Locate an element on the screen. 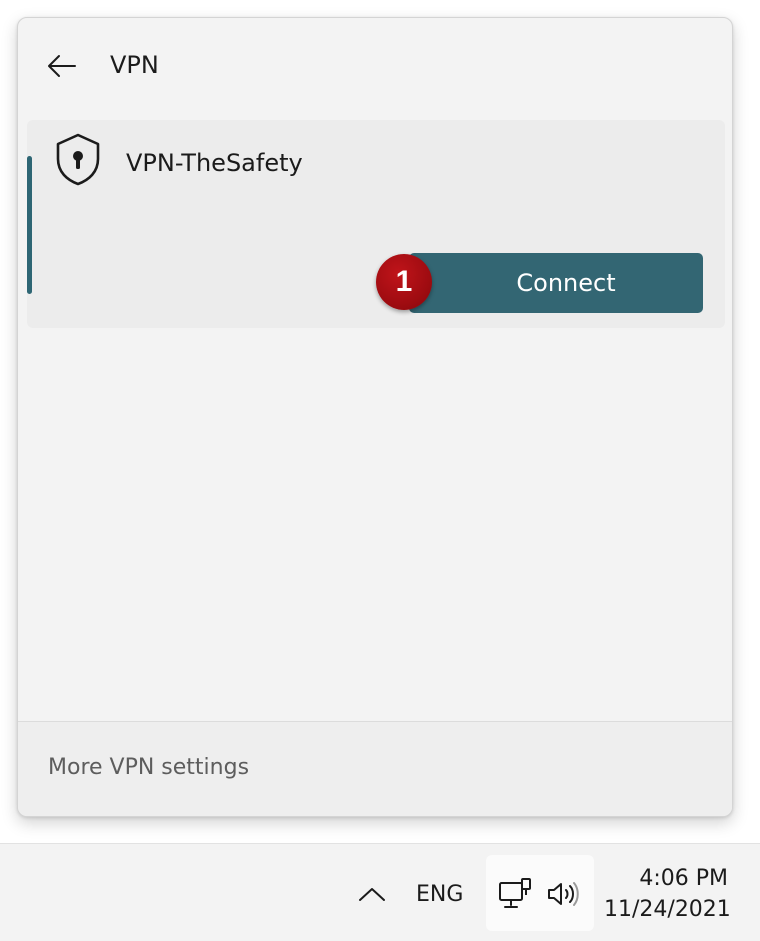 The image size is (760, 941). taskbar: ENG 4:06 PM 11/24/2021 is located at coordinates (380, 892).